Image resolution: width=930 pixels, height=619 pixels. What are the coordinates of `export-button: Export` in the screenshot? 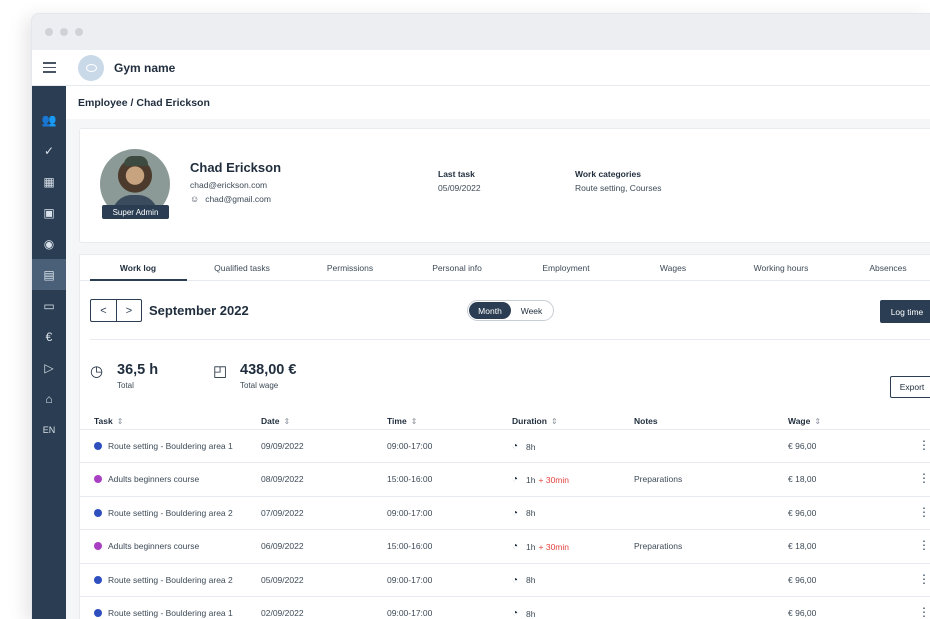 It's located at (910, 387).